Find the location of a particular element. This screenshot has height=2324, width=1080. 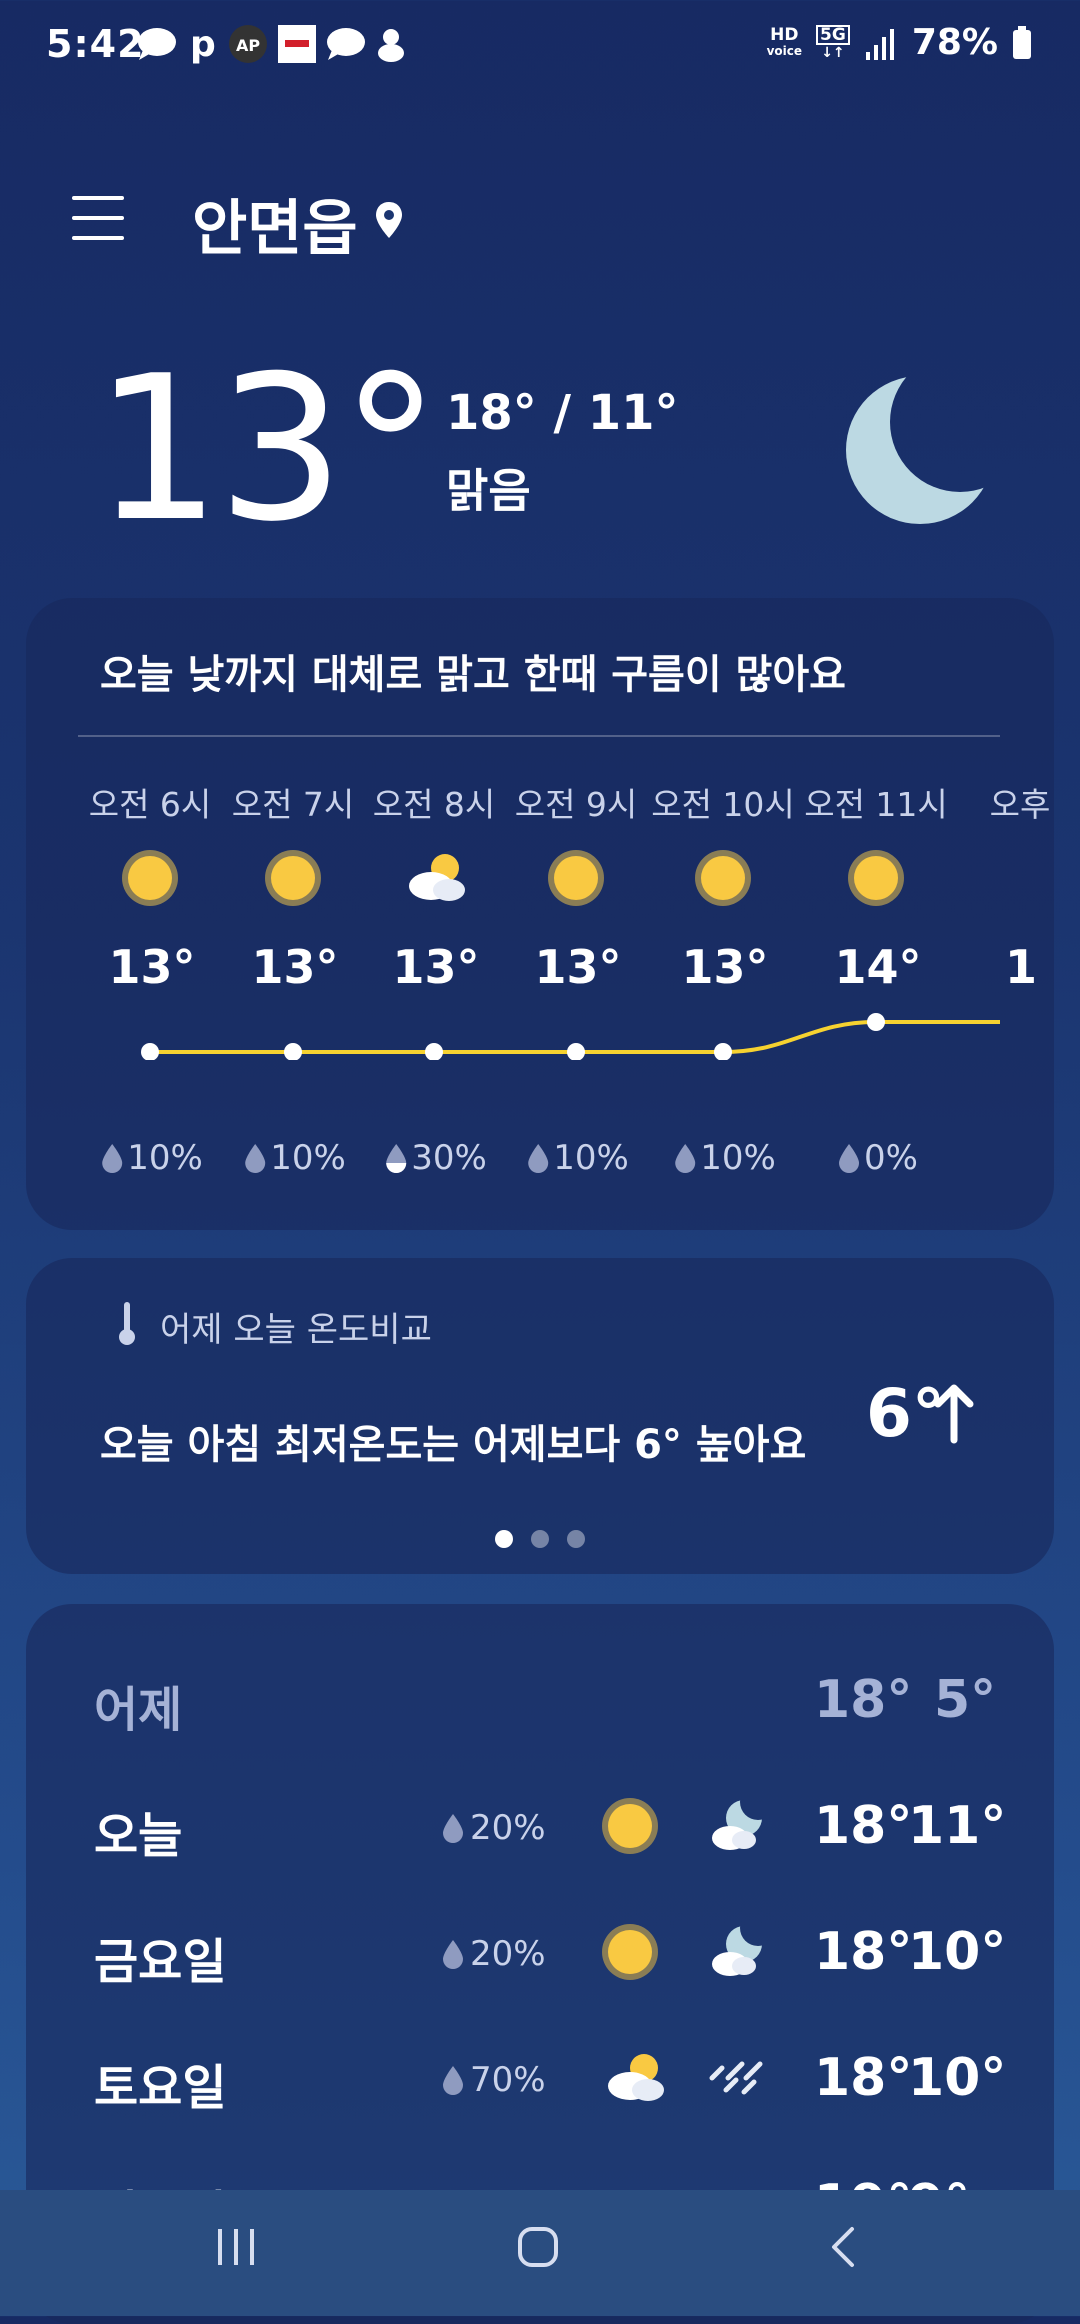

day-precip: 70% is located at coordinates (494, 2080).